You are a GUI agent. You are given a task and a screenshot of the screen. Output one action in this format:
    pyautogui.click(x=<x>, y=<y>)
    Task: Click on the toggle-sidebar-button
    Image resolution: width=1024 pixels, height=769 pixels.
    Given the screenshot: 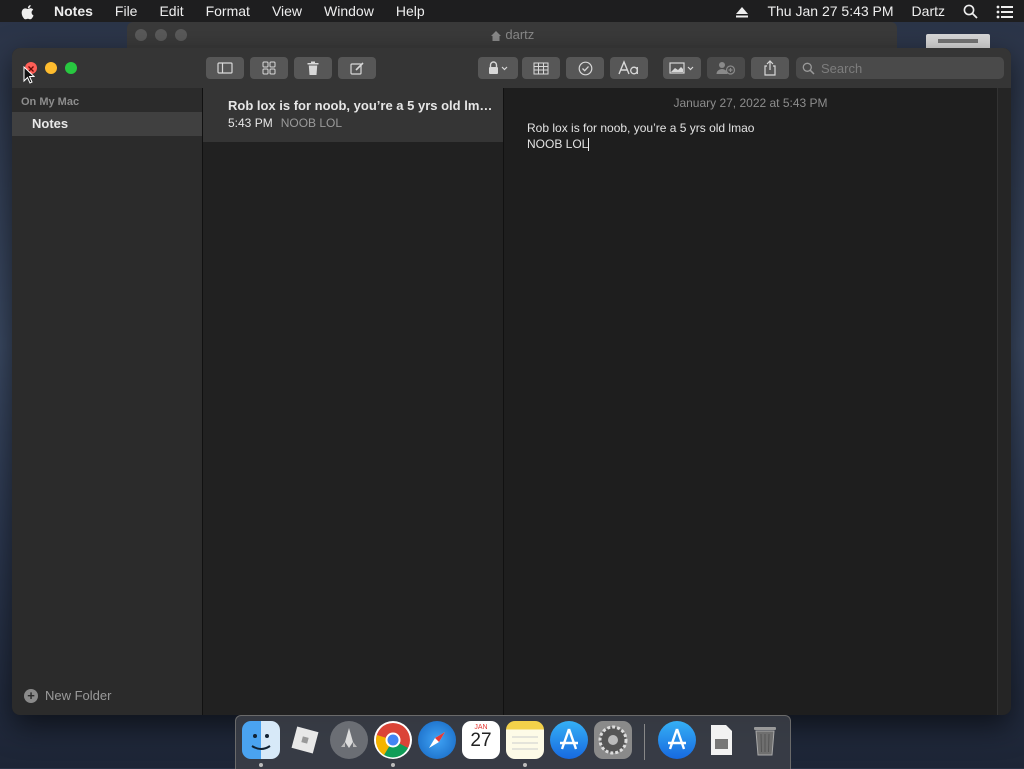 What is the action you would take?
    pyautogui.click(x=225, y=68)
    